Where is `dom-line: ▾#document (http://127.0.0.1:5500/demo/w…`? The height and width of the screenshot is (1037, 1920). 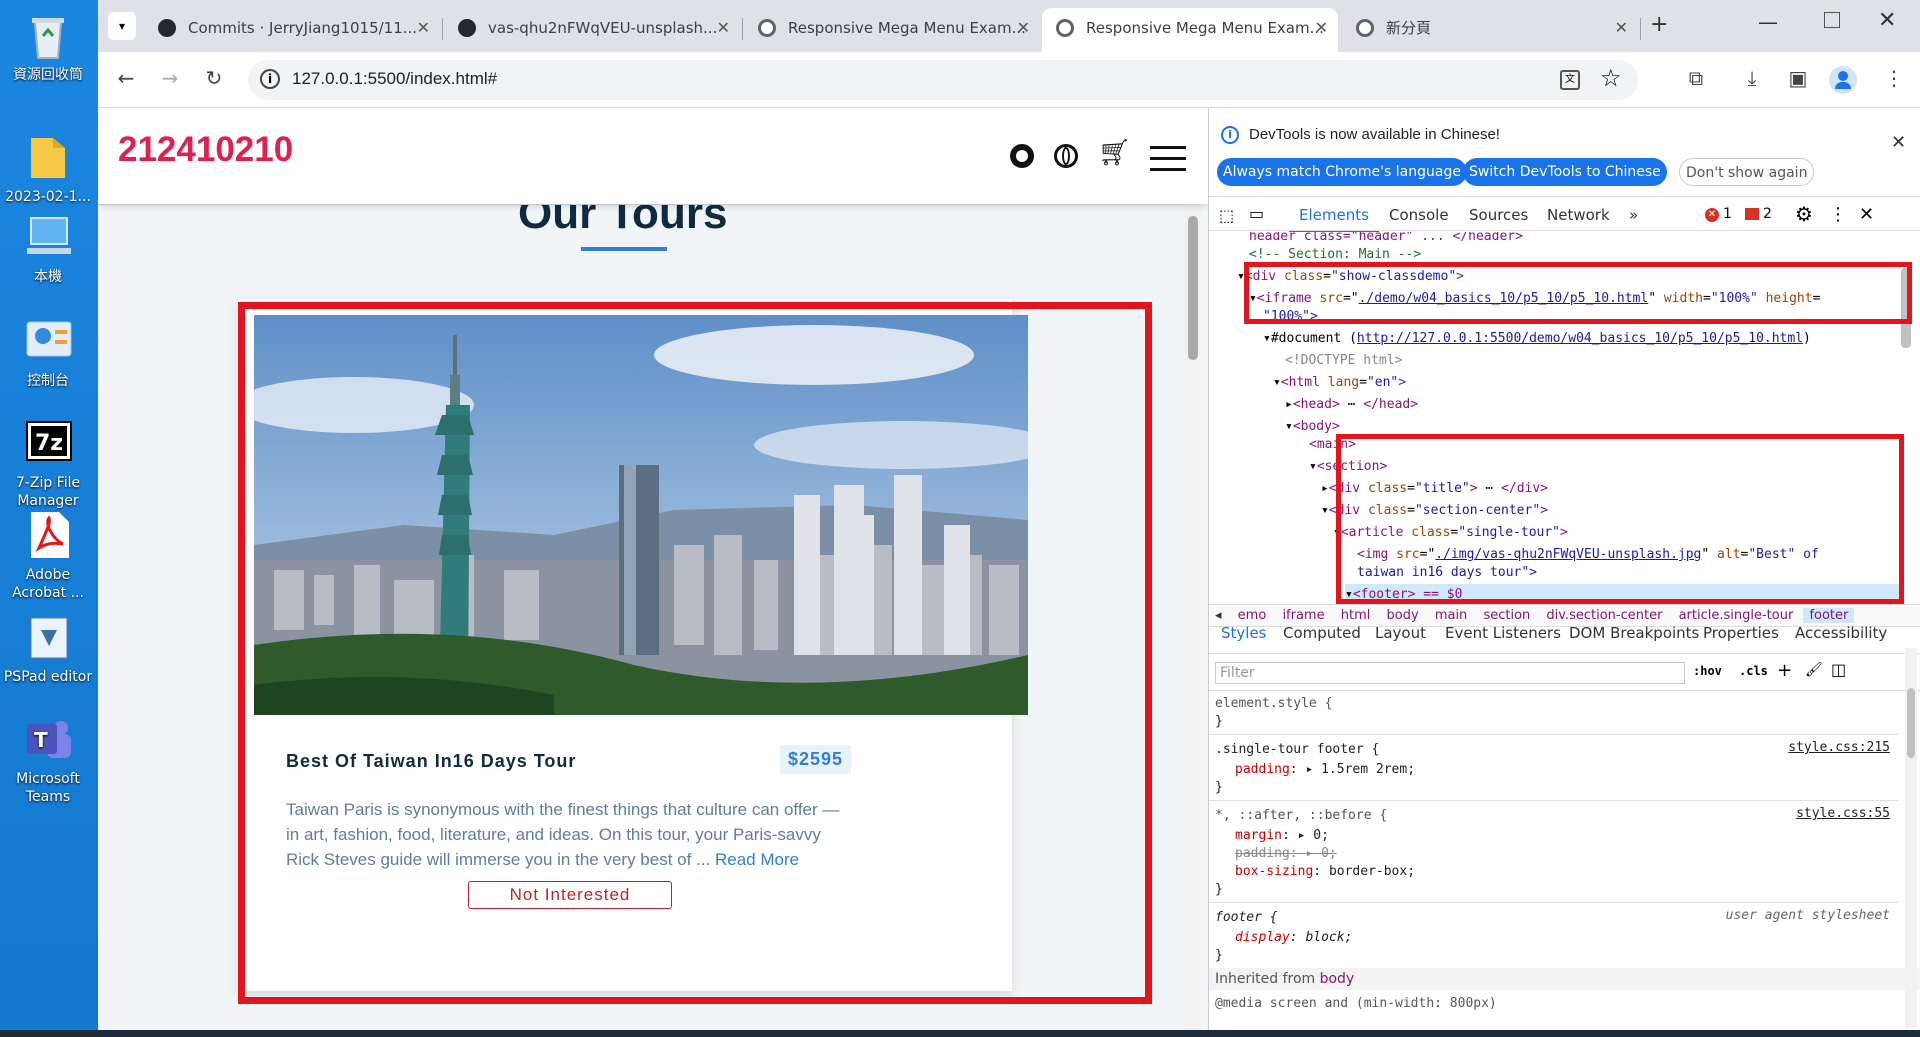 dom-line: ▾#document (http://127.0.0.1:5500/demo/w… is located at coordinates (1537, 339).